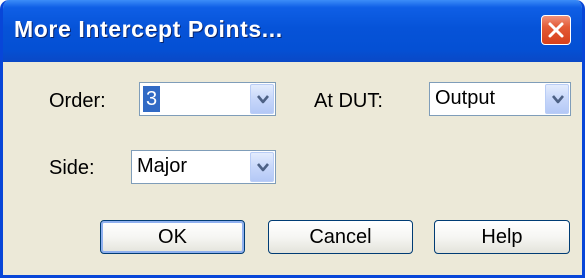 The image size is (585, 278). I want to click on at-dut-dropdown-button, so click(557, 99).